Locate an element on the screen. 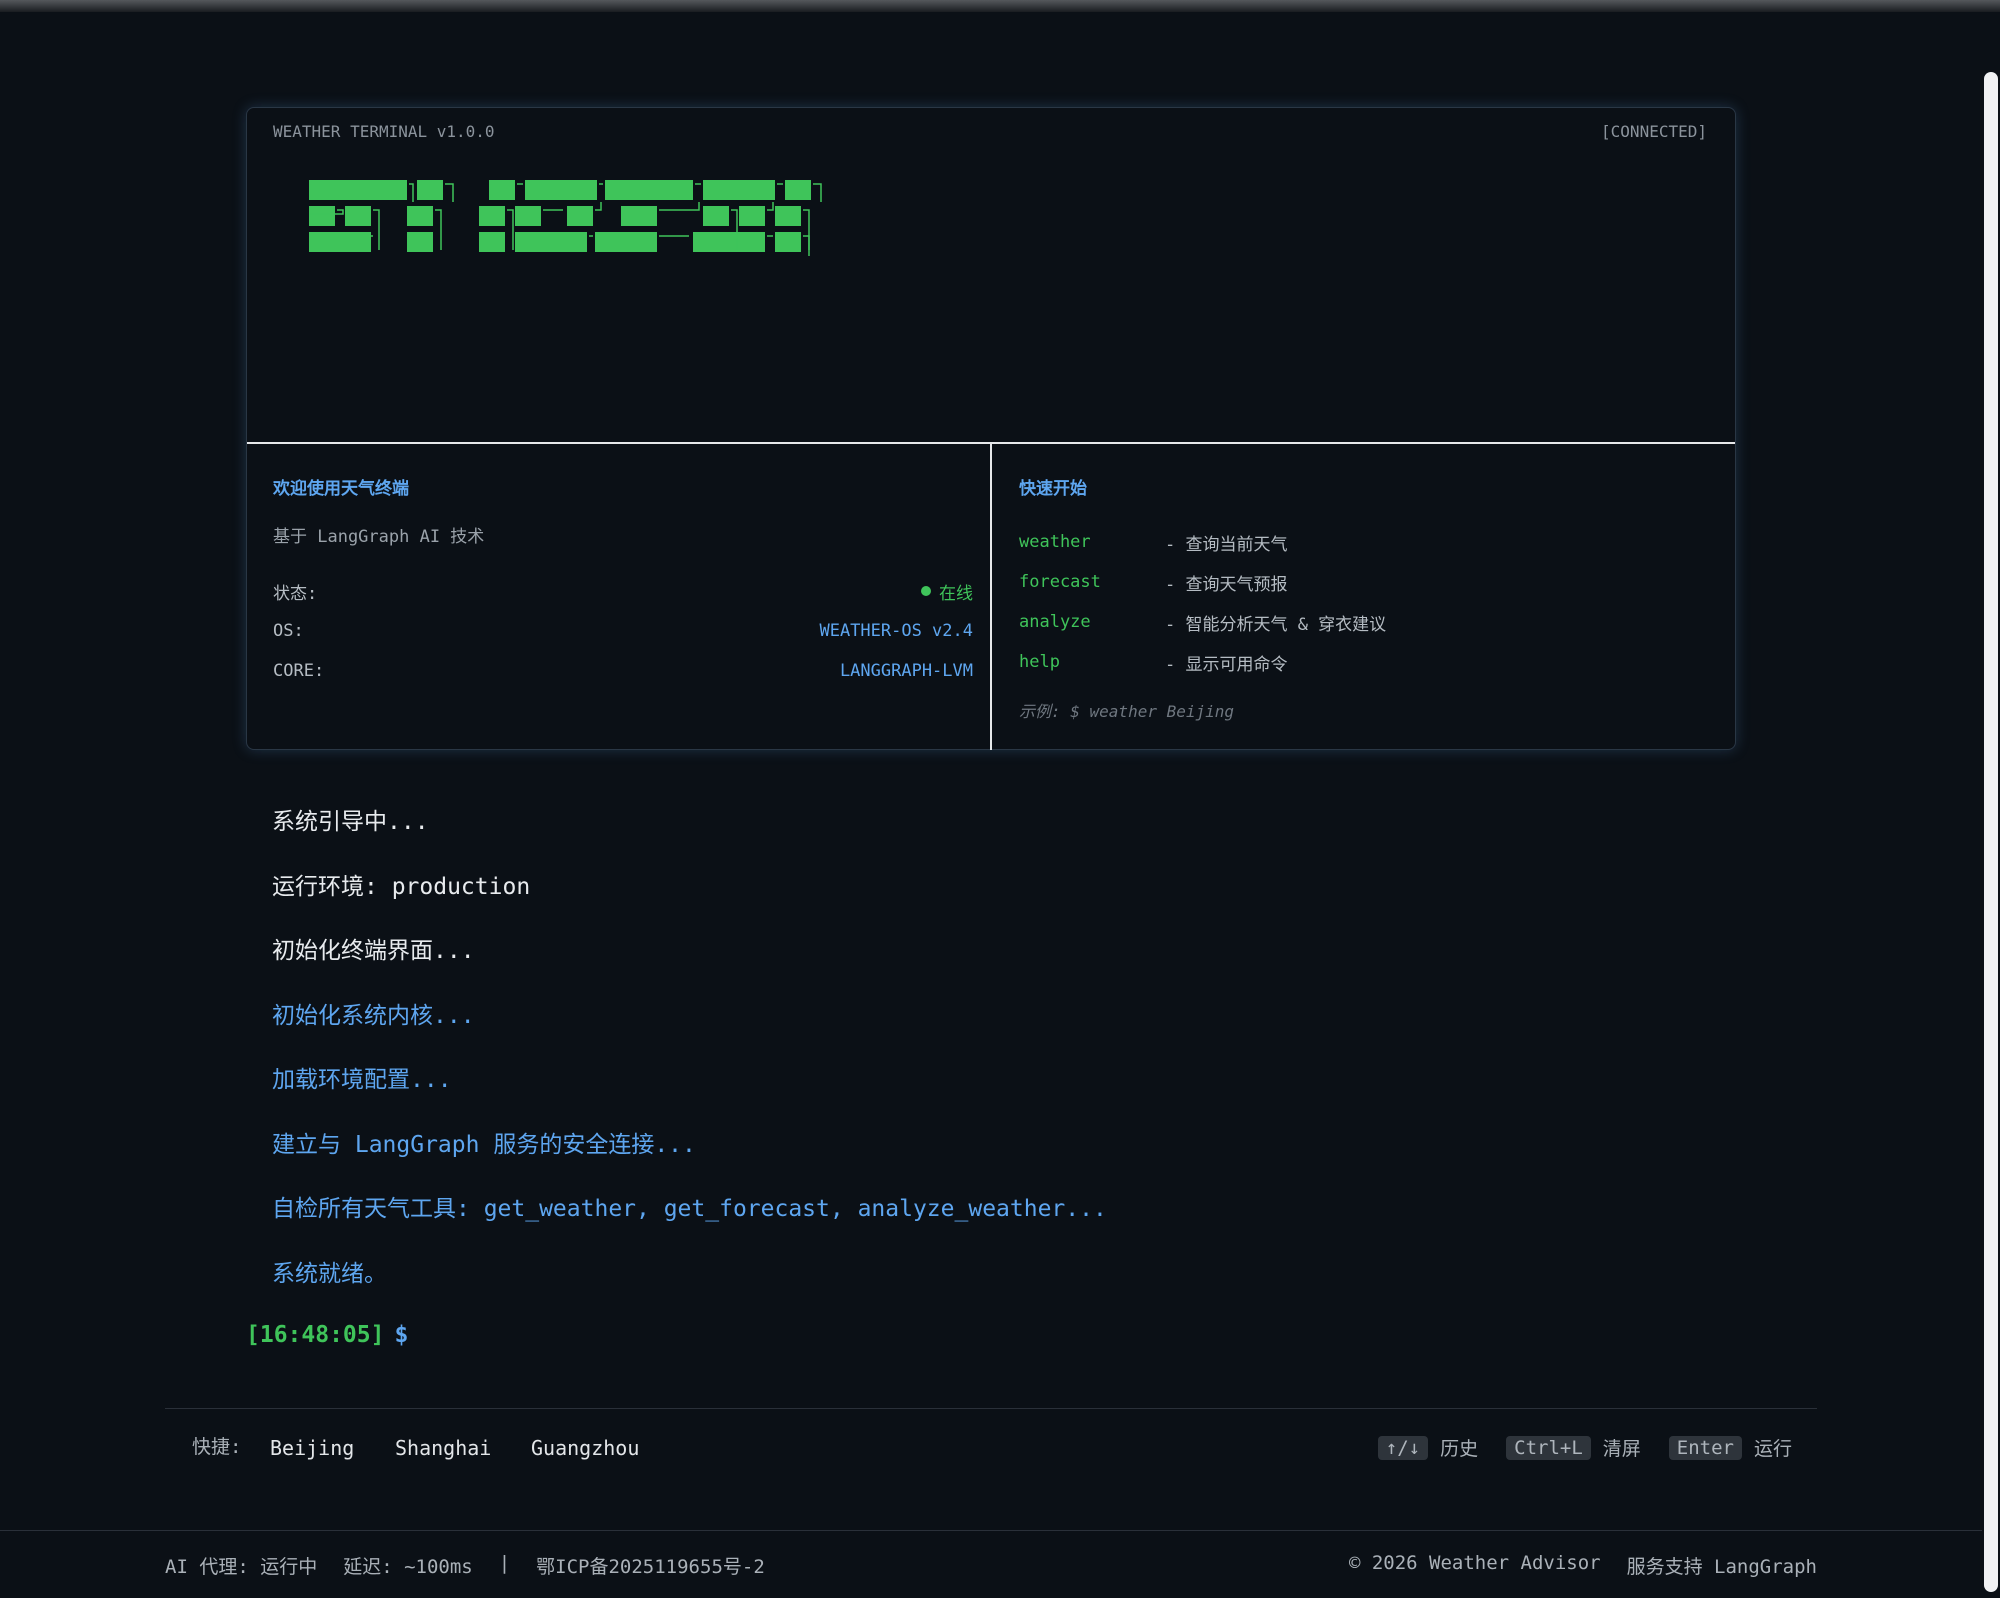  os-value: WEATHER-OS v2.4 is located at coordinates (896, 631).